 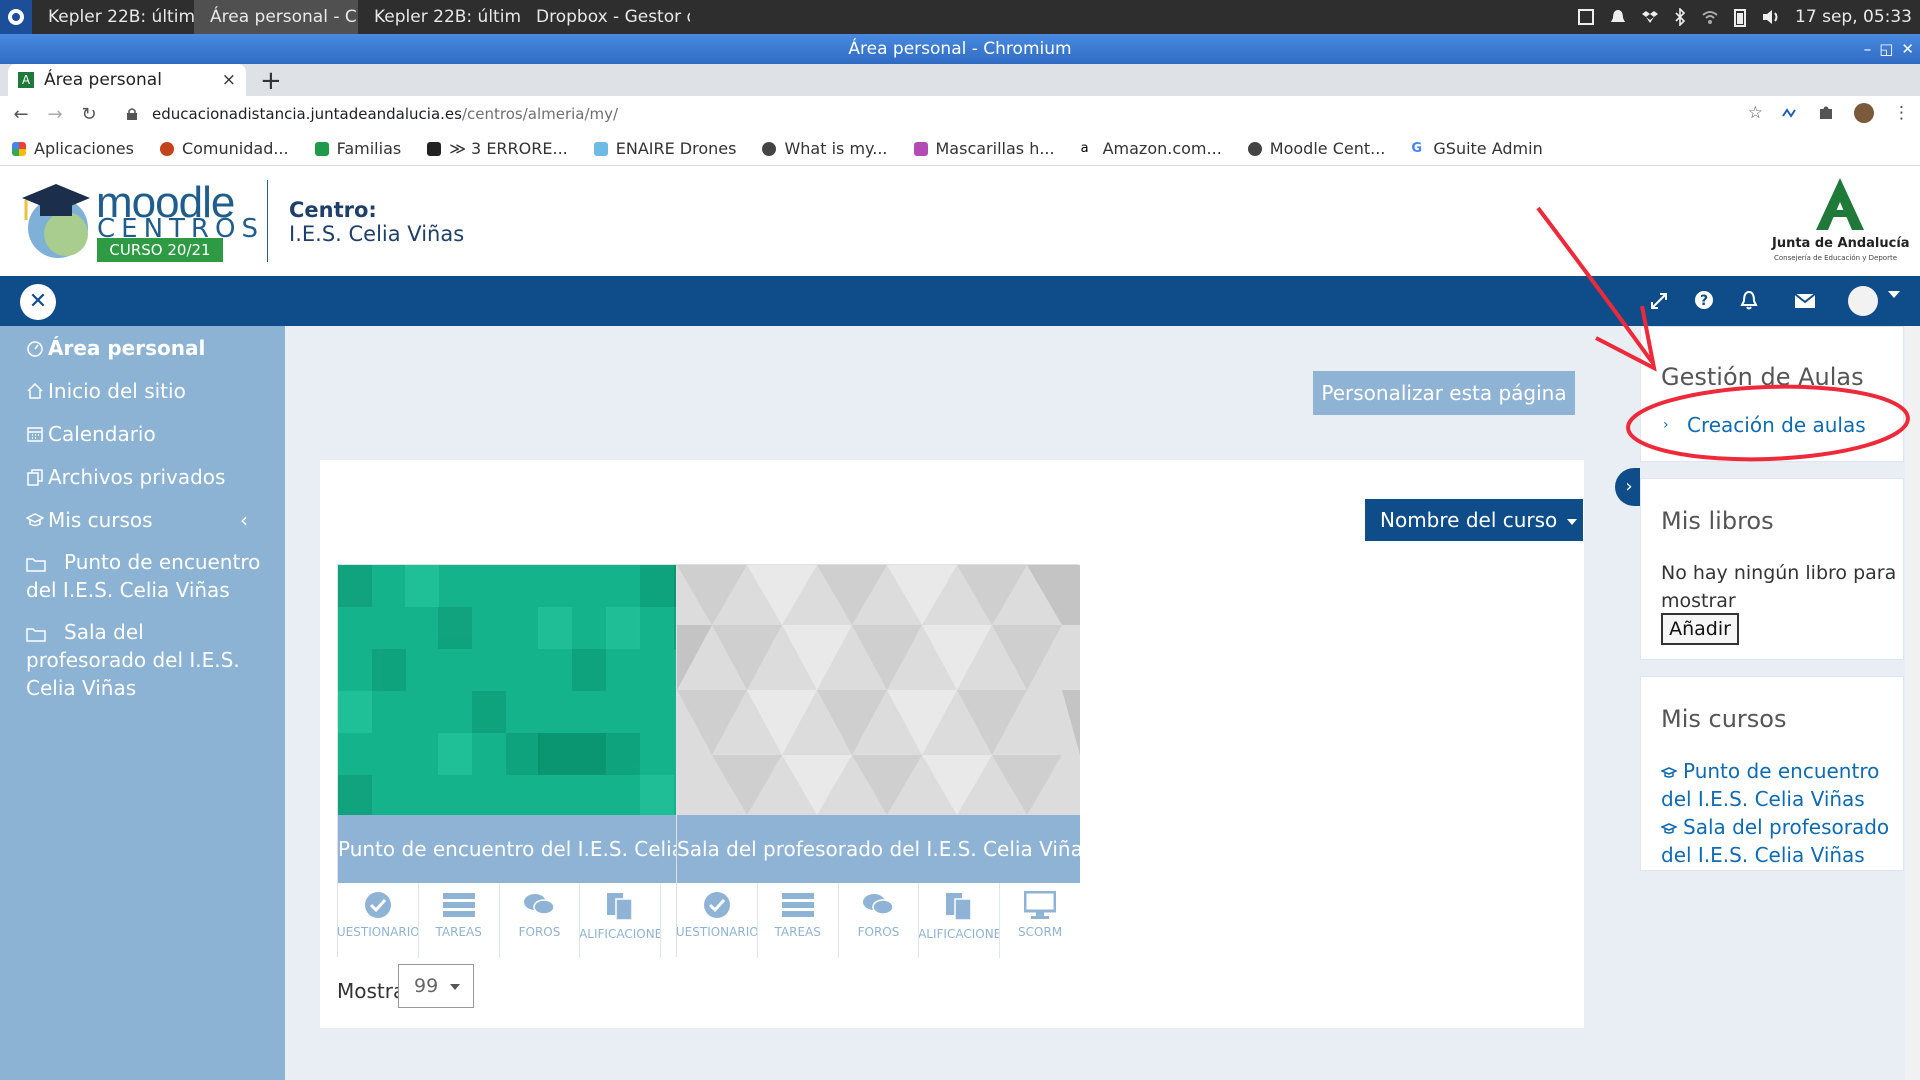 I want to click on creacion-aulas-link: › Creación de aulas, so click(x=1779, y=425).